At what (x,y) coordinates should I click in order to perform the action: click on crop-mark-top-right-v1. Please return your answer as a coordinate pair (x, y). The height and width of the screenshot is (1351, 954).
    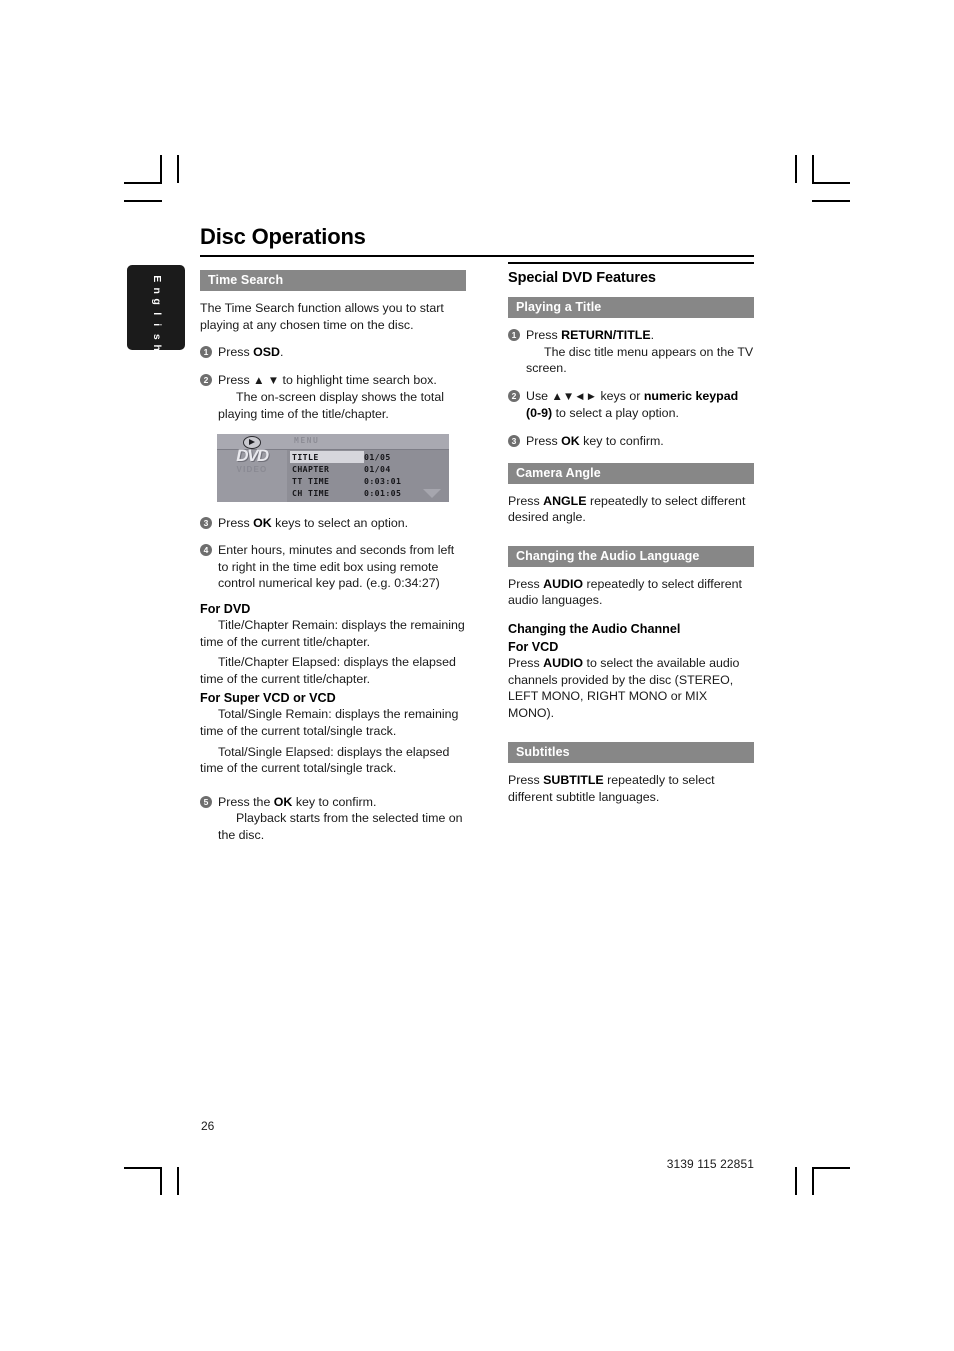
    Looking at the image, I should click on (796, 169).